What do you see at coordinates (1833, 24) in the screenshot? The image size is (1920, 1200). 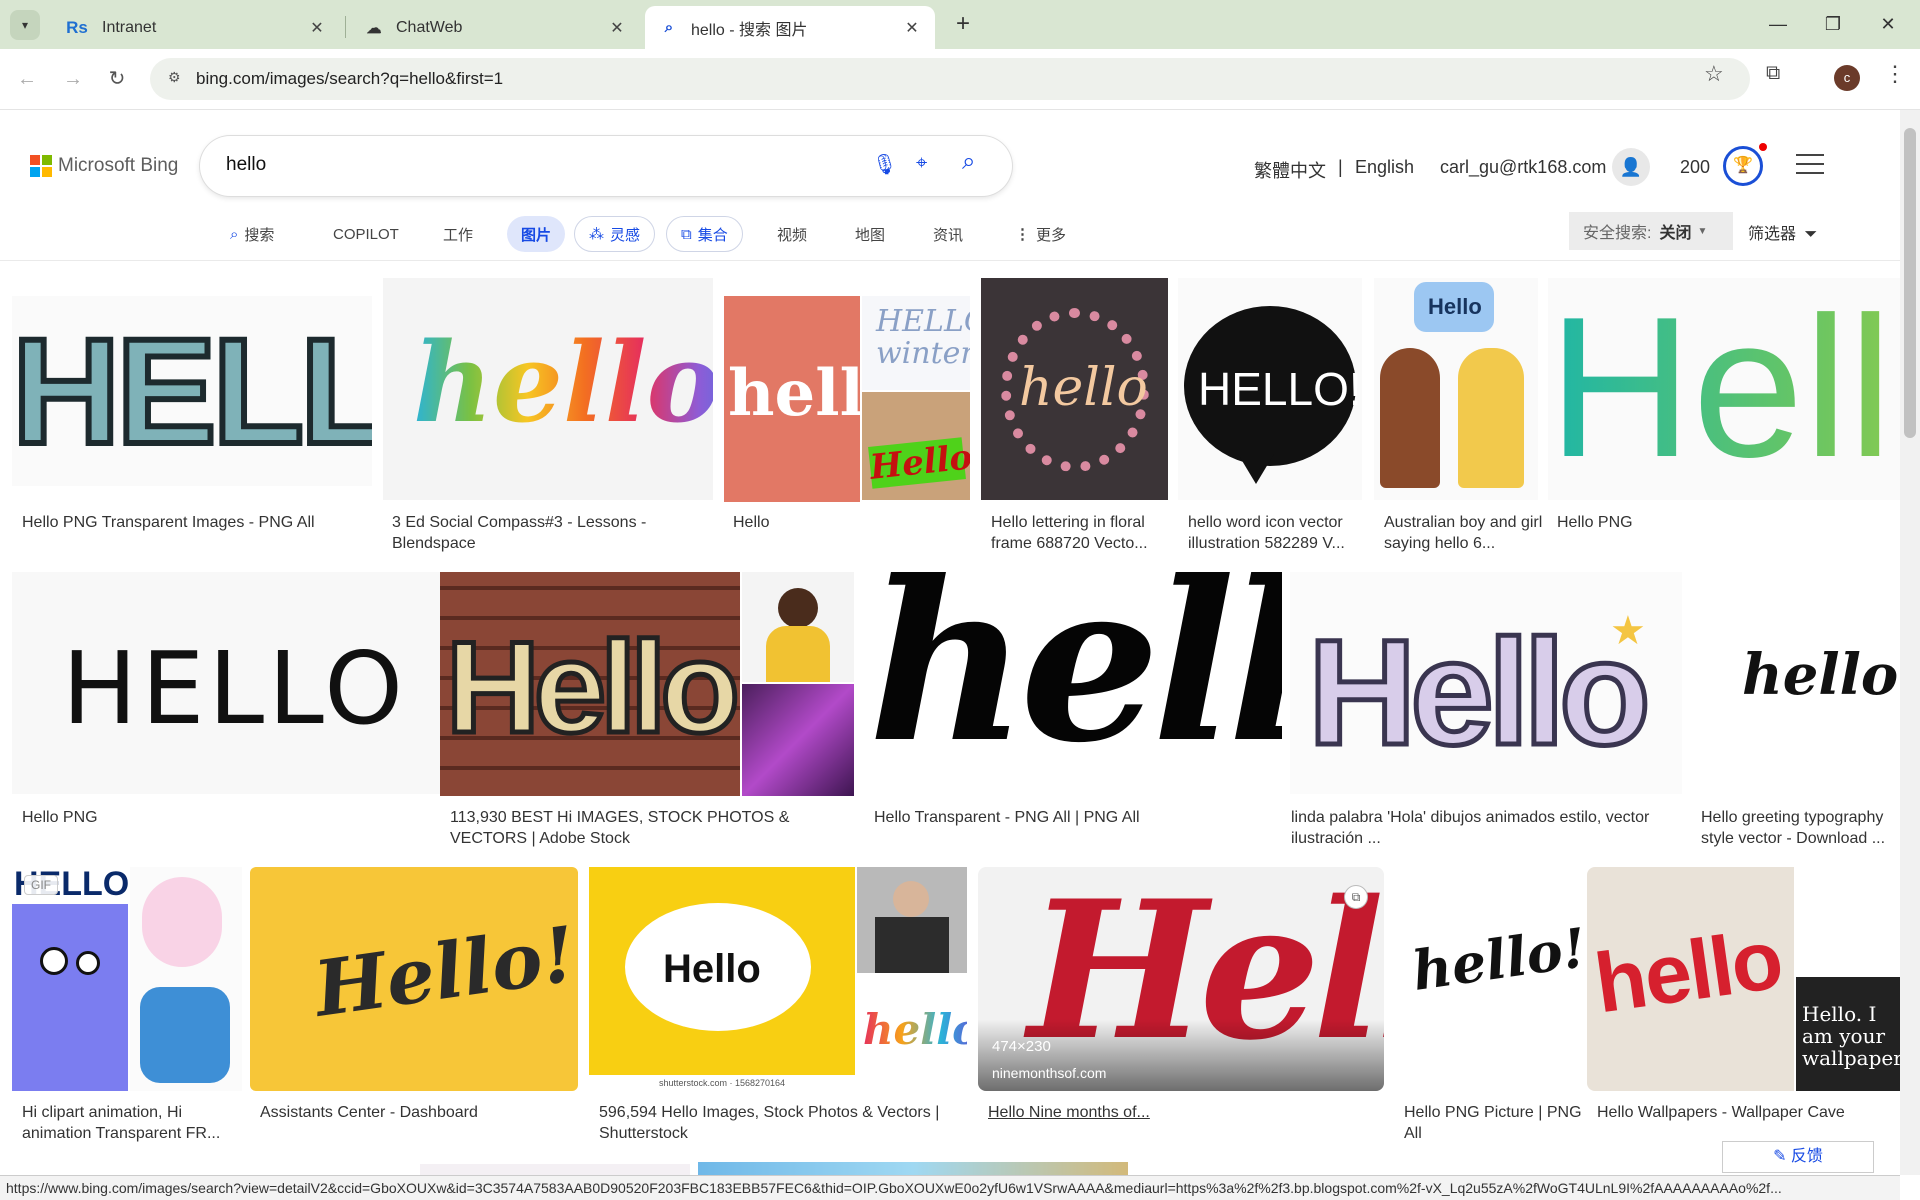 I see `restore-button: ❐` at bounding box center [1833, 24].